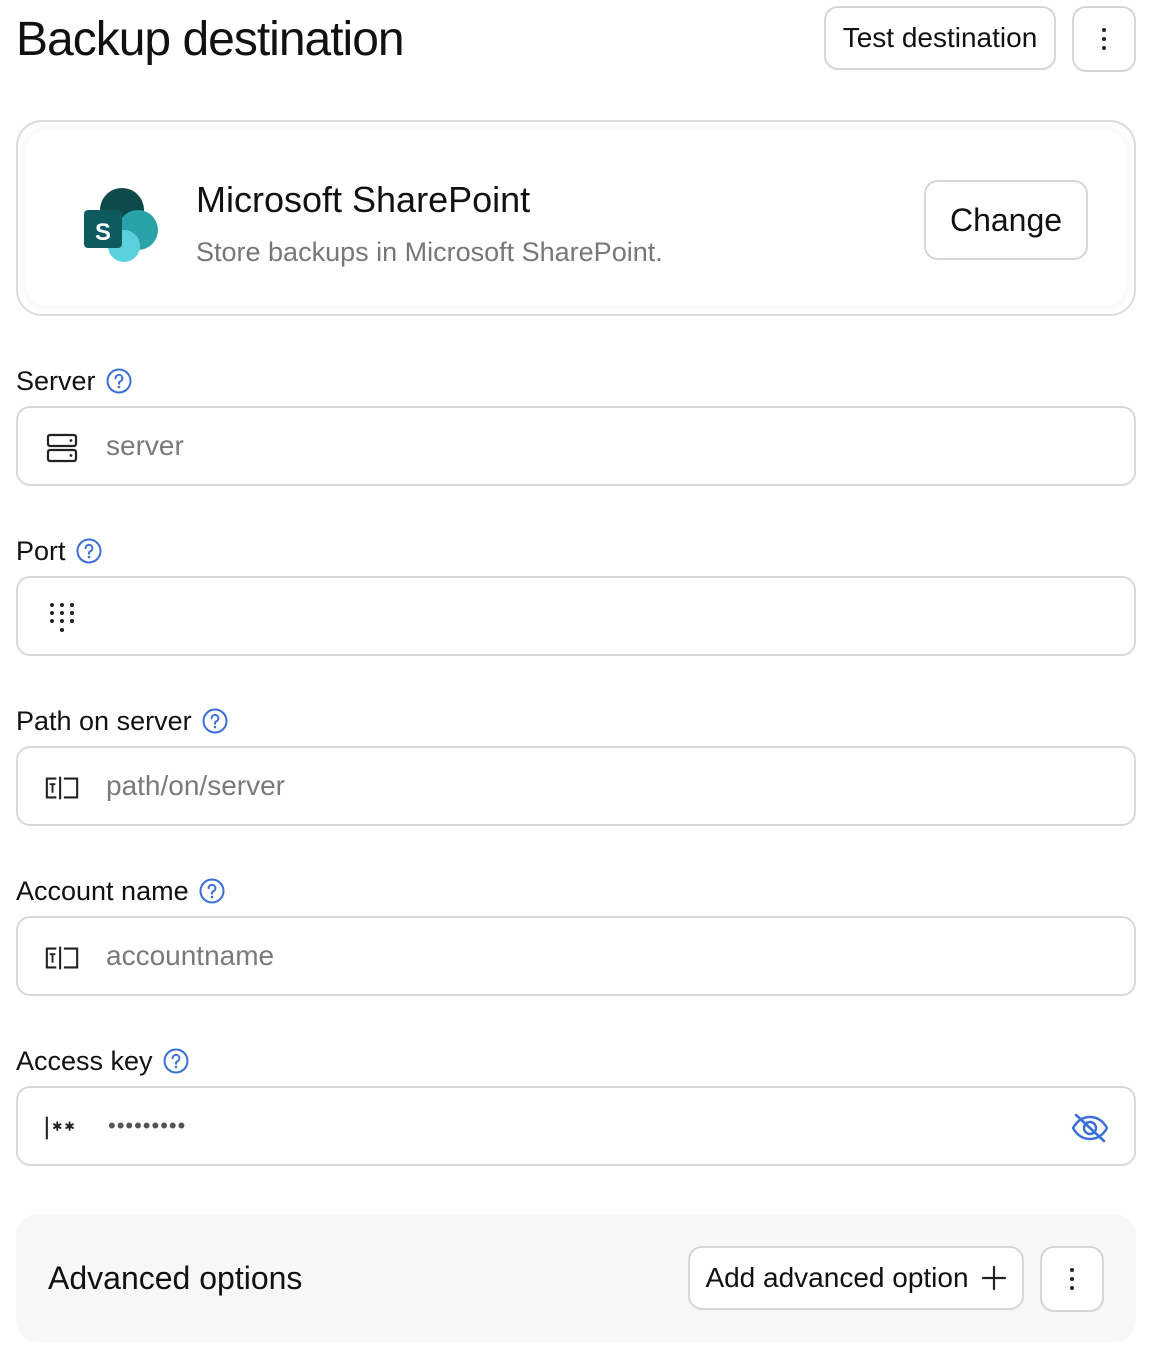  I want to click on more-options-button, so click(1104, 39).